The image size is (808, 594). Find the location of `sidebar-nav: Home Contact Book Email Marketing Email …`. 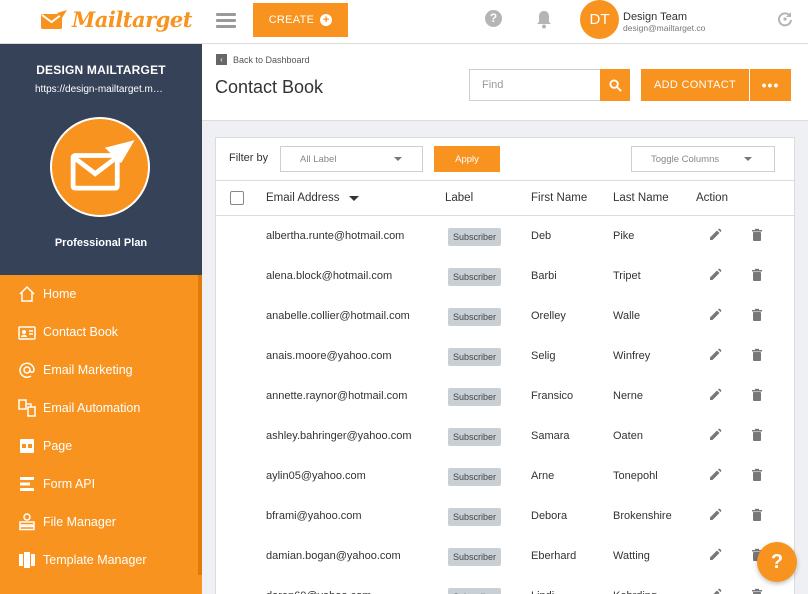

sidebar-nav: Home Contact Book Email Marketing Email … is located at coordinates (101, 427).